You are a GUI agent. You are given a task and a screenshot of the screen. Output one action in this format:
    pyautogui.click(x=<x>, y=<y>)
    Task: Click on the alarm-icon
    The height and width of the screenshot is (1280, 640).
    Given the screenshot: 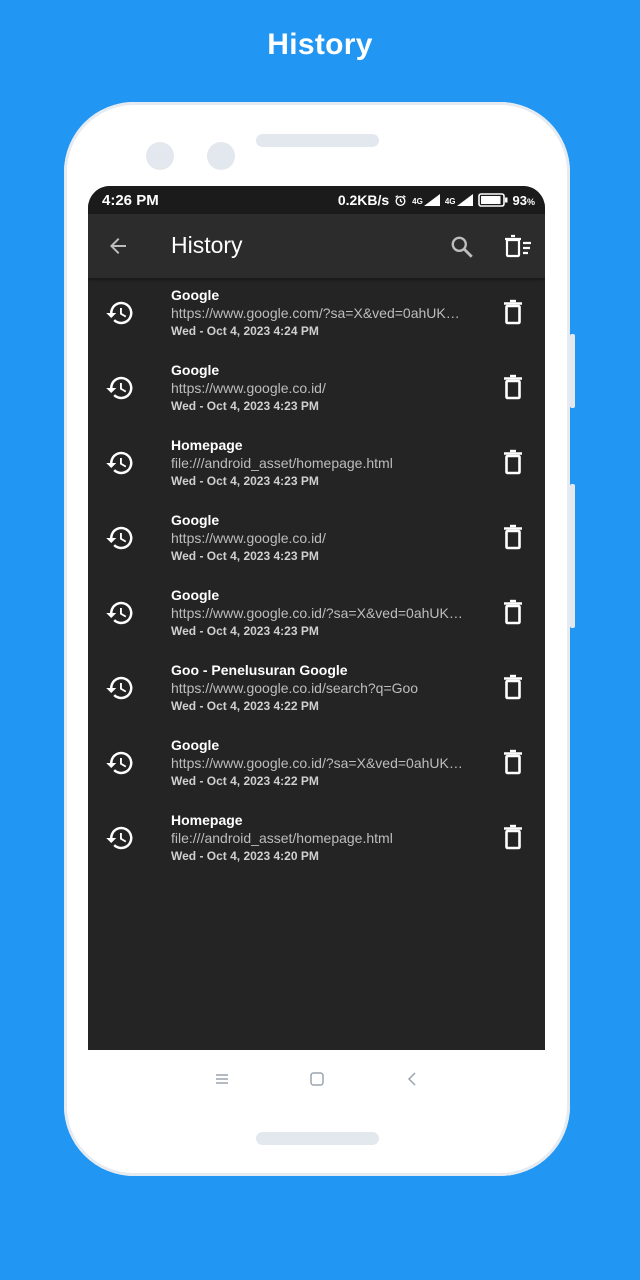 What is the action you would take?
    pyautogui.click(x=400, y=200)
    